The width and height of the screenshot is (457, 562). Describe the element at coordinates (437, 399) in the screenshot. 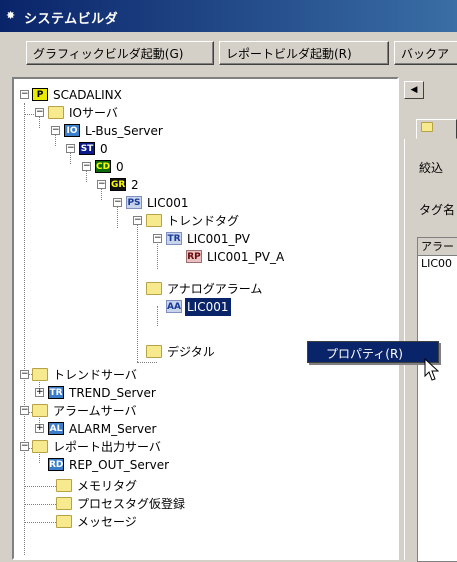

I see `tag-list: アラー LIC00` at that location.